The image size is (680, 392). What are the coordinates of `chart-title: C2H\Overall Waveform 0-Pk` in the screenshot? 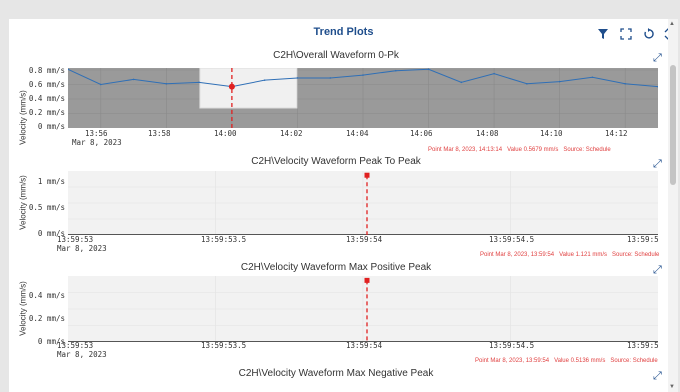 It's located at (336, 55).